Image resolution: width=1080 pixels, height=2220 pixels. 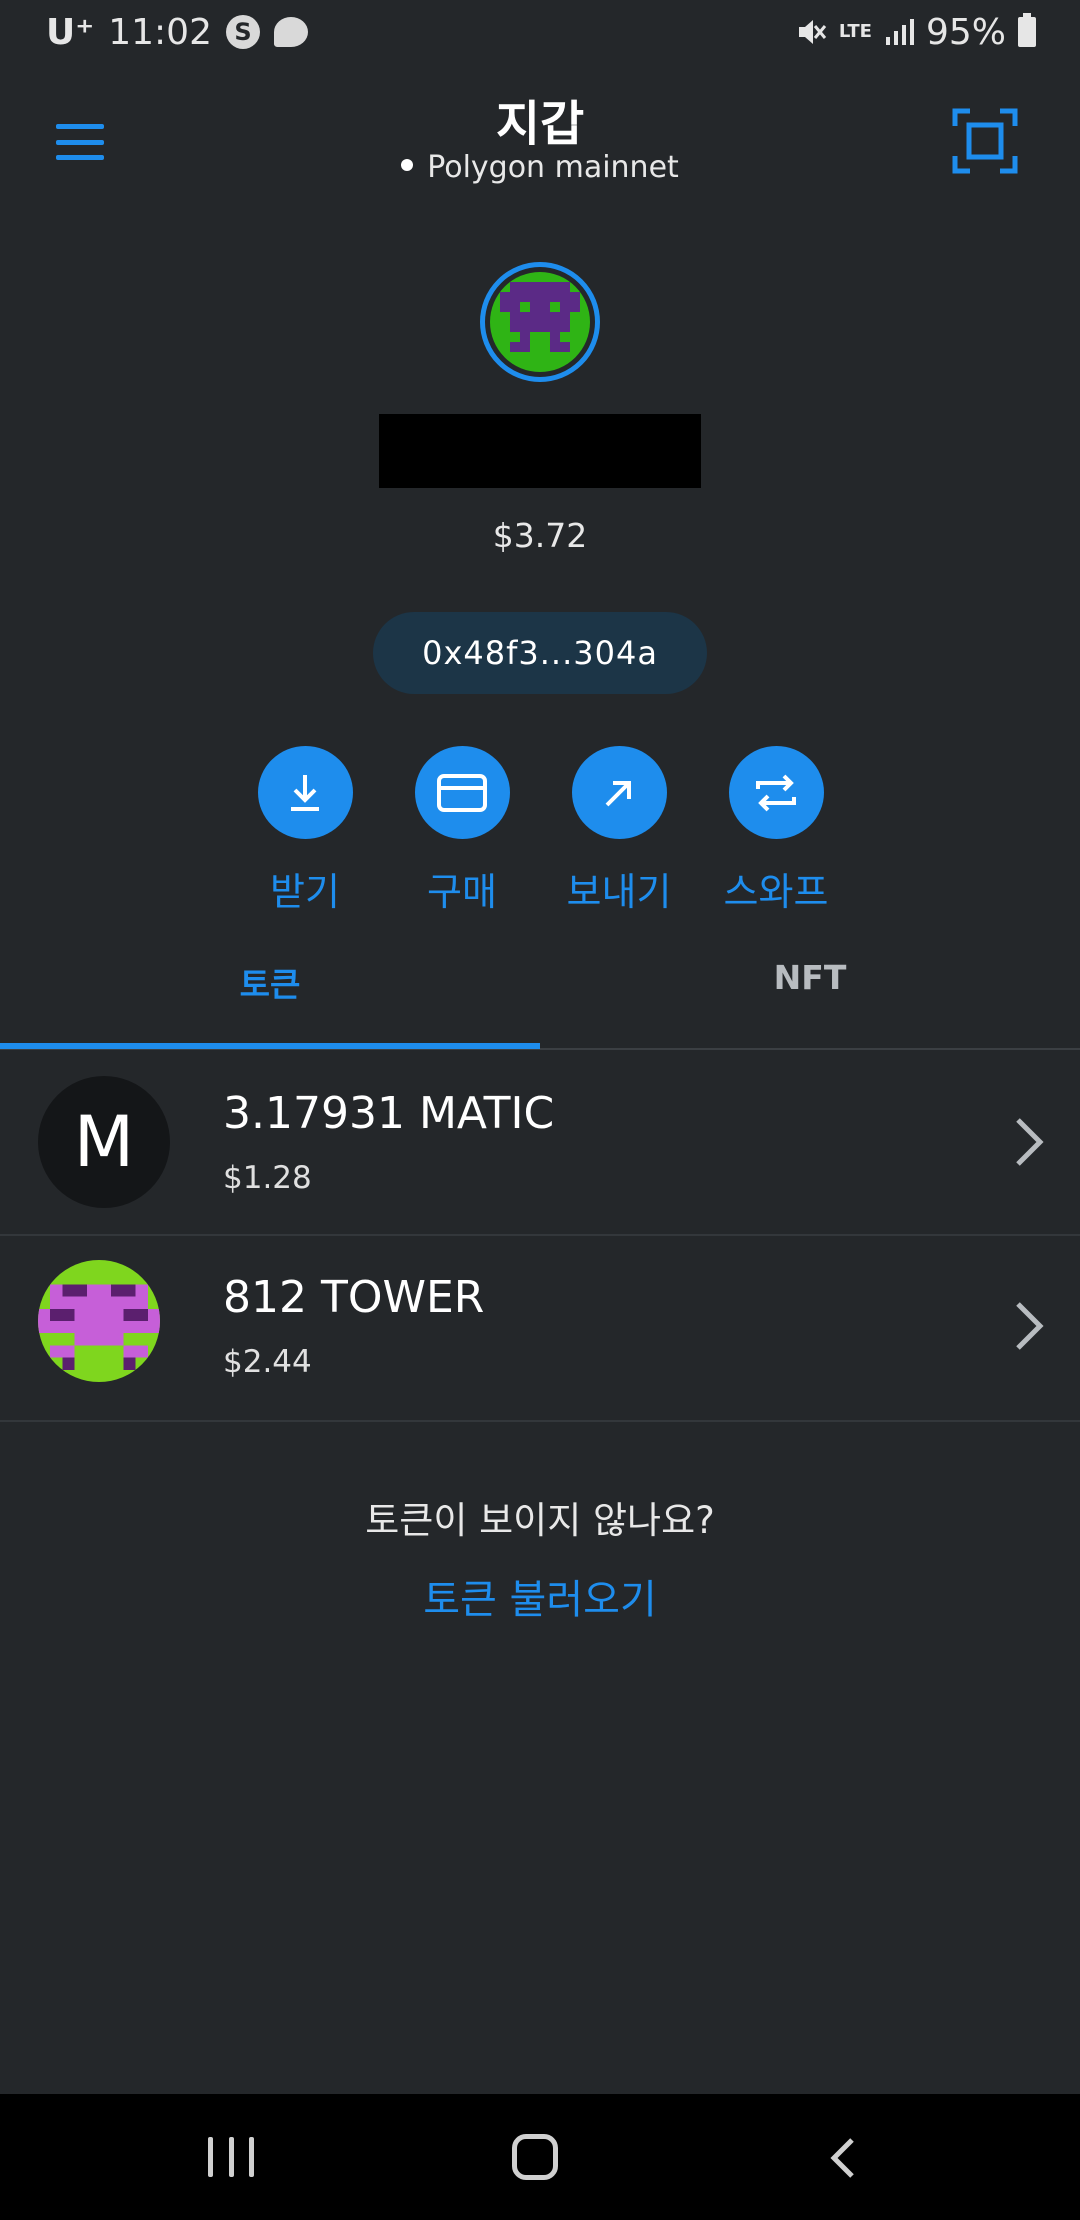 I want to click on avatar-image, so click(x=540, y=322).